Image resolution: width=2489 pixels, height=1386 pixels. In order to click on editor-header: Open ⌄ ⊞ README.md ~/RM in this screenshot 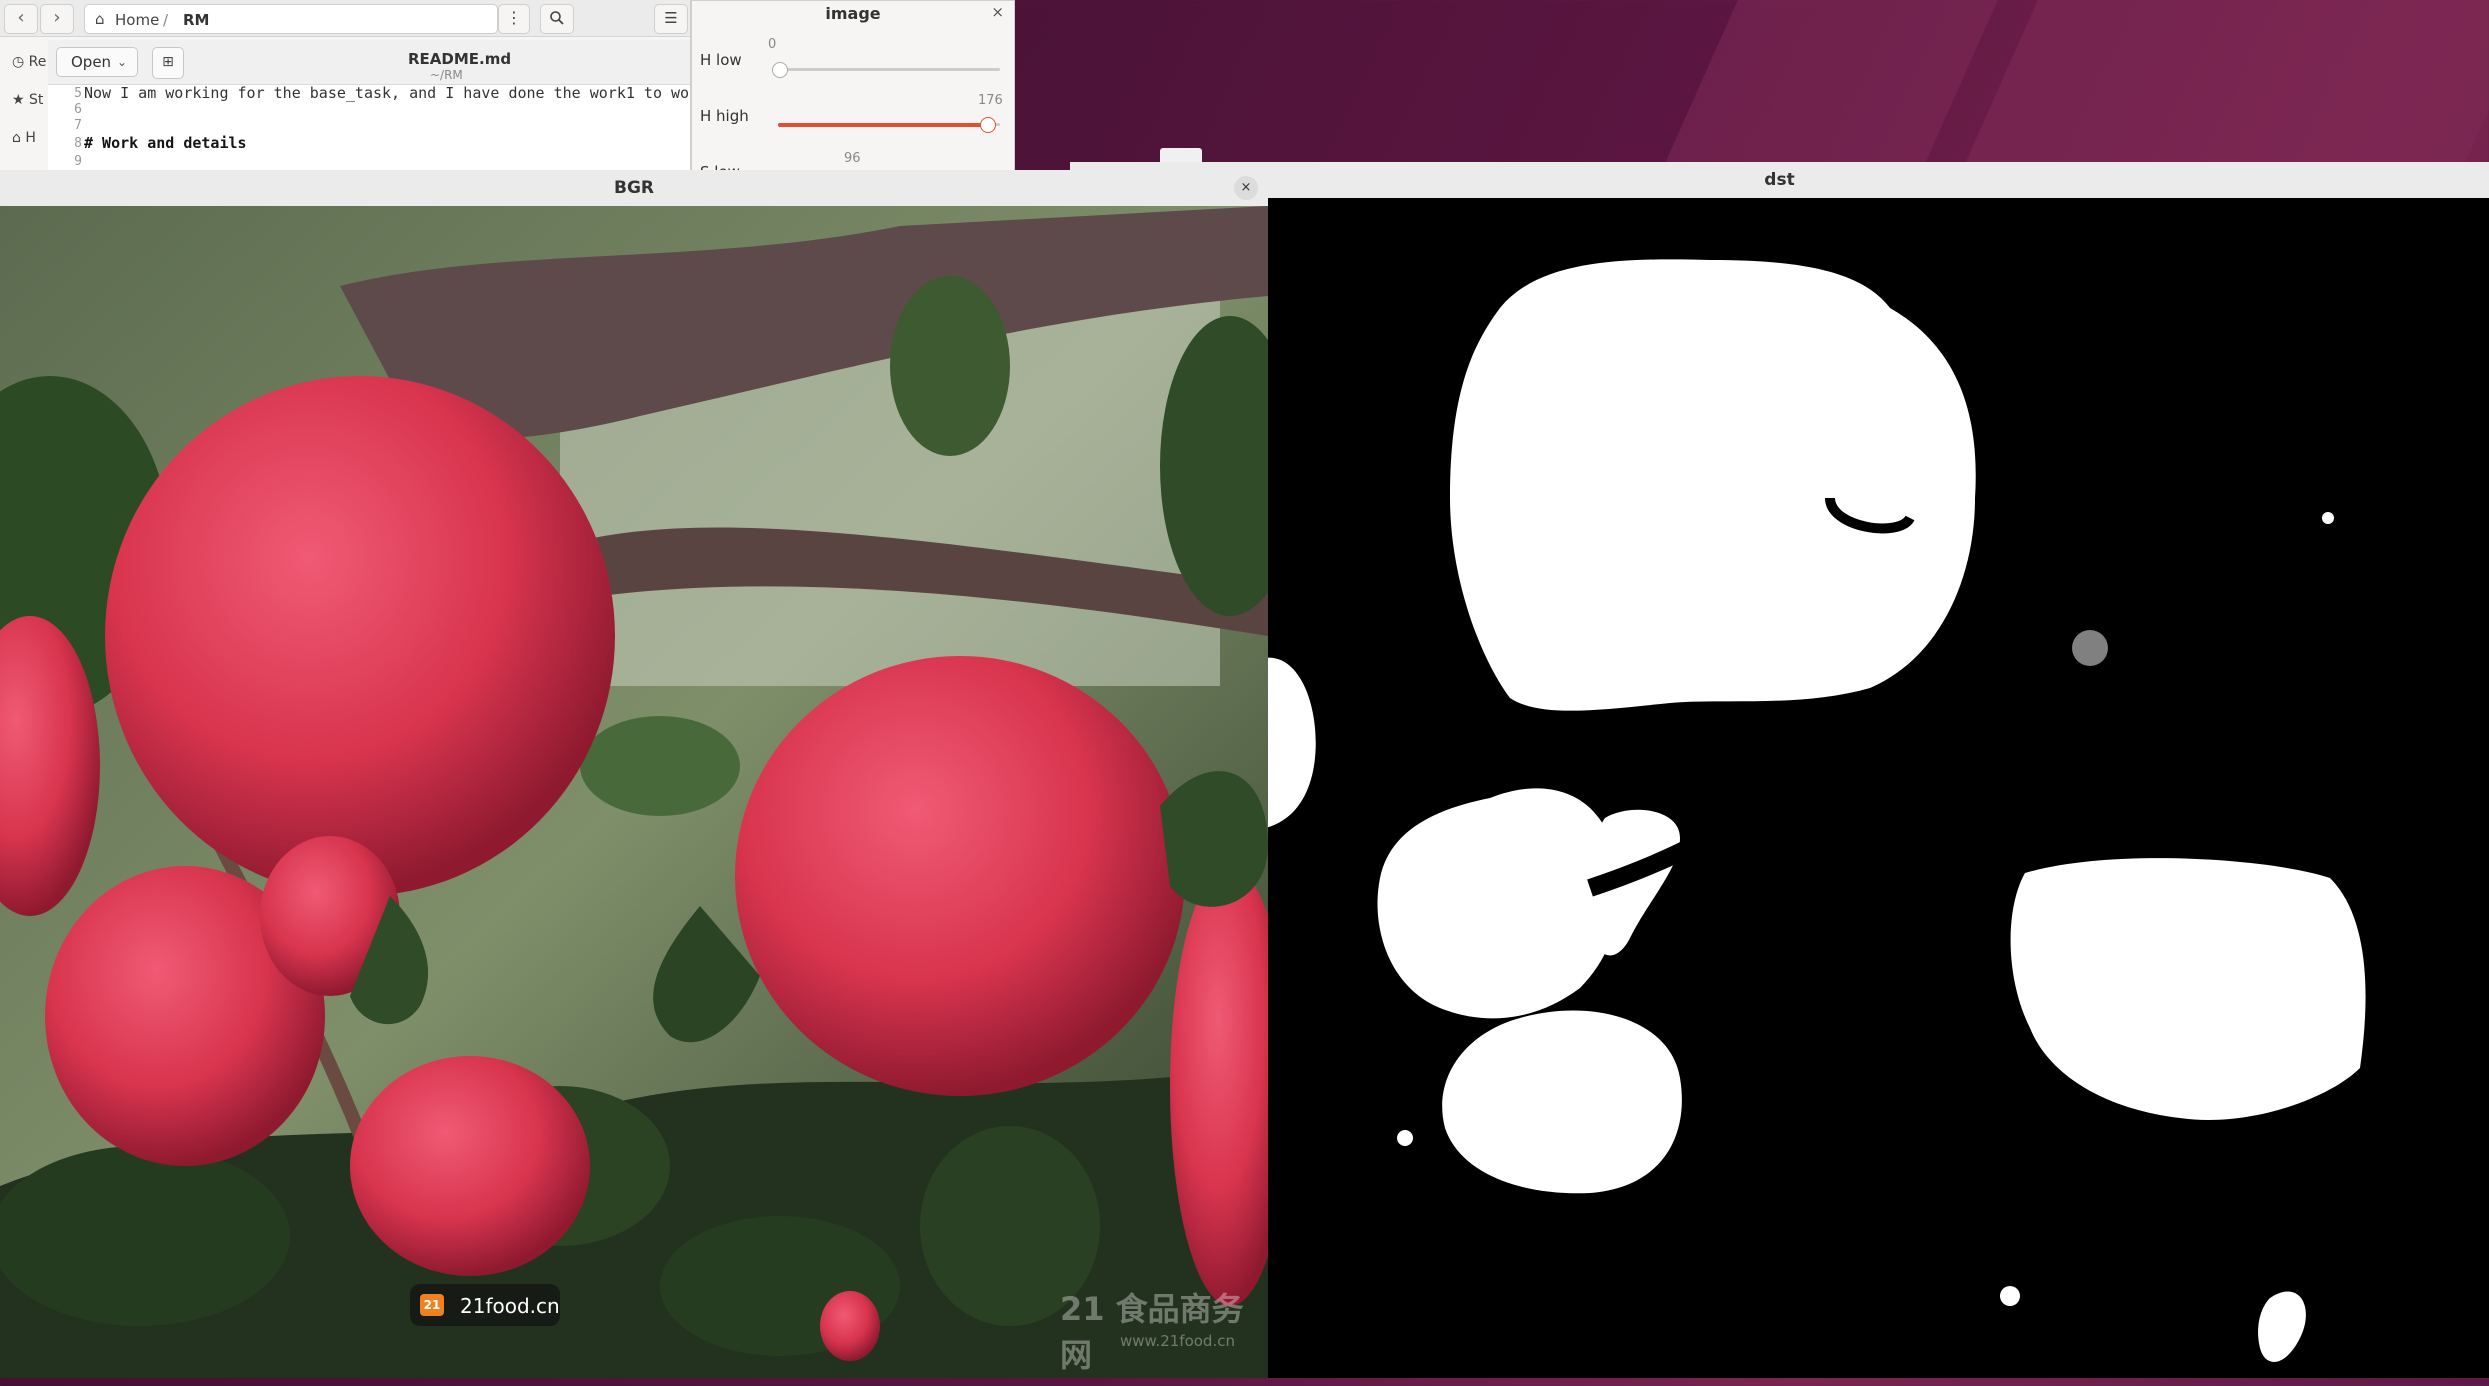, I will do `click(369, 62)`.